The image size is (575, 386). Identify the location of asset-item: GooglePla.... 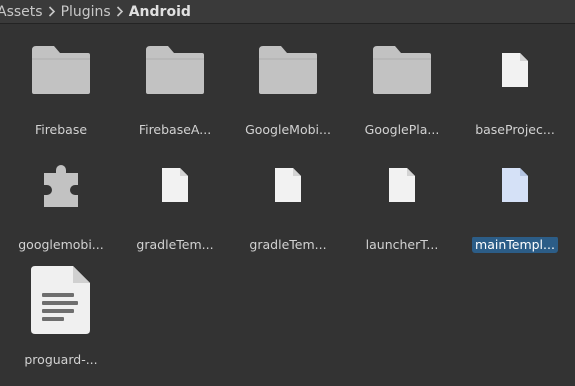
(402, 81).